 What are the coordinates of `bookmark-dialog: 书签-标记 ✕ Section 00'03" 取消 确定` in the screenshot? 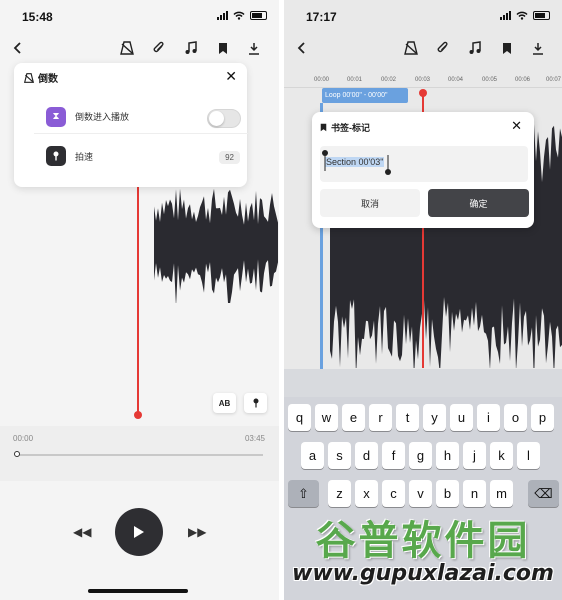 It's located at (423, 170).